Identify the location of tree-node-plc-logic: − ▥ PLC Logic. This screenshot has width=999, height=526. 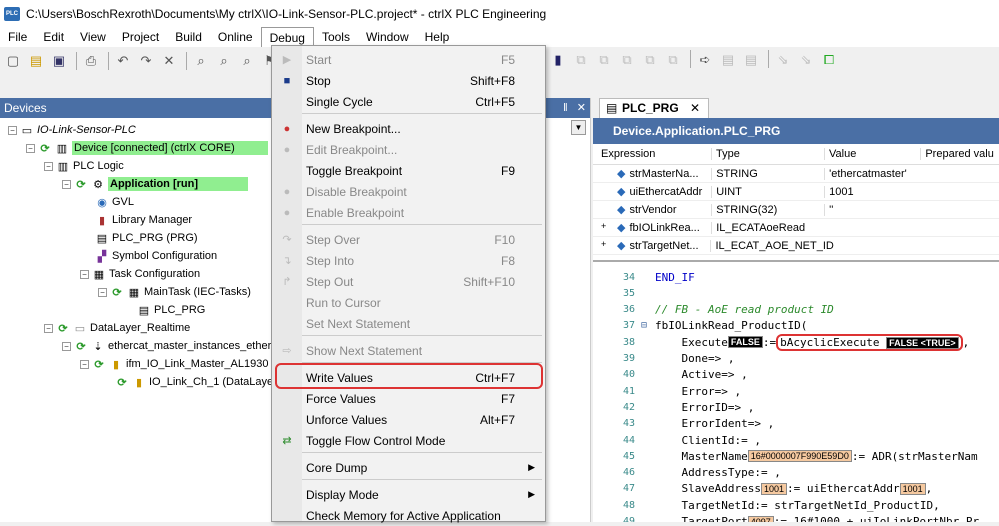
(84, 166).